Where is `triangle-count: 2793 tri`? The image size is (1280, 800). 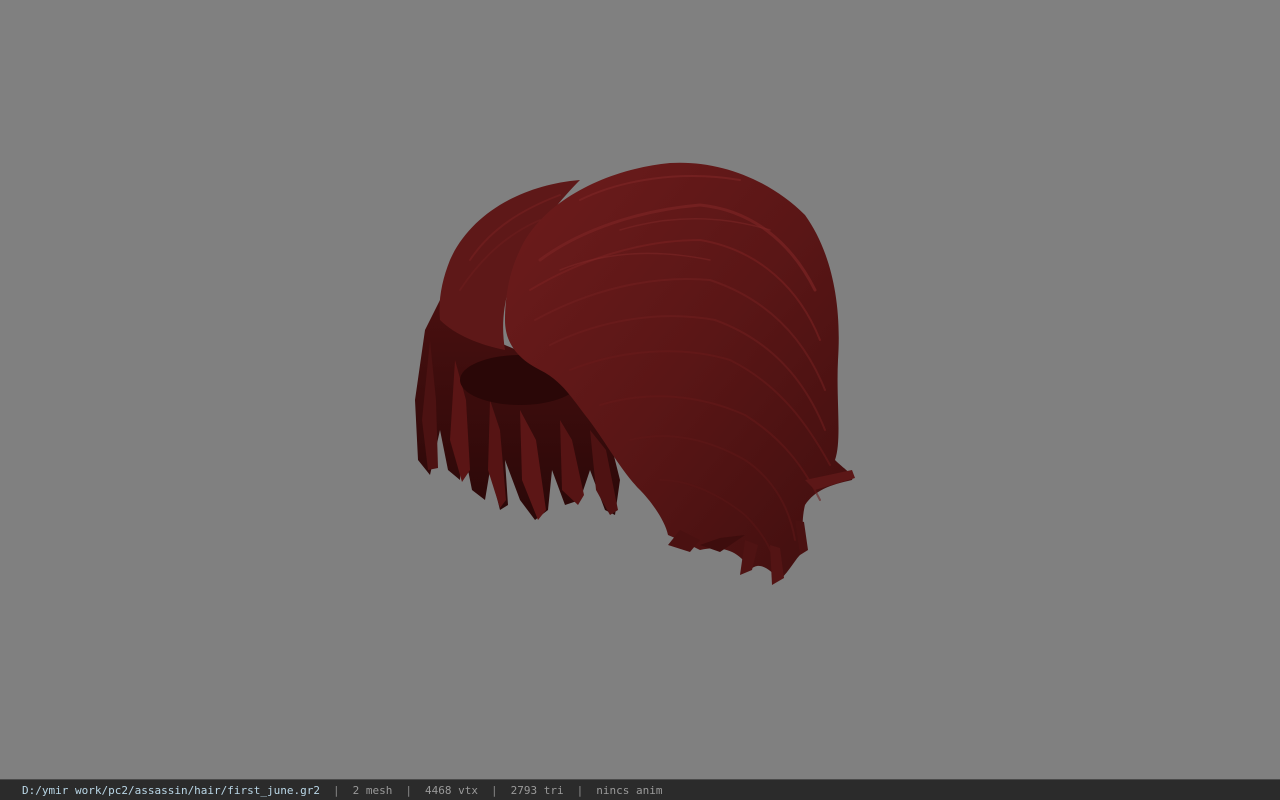
triangle-count: 2793 tri is located at coordinates (537, 790).